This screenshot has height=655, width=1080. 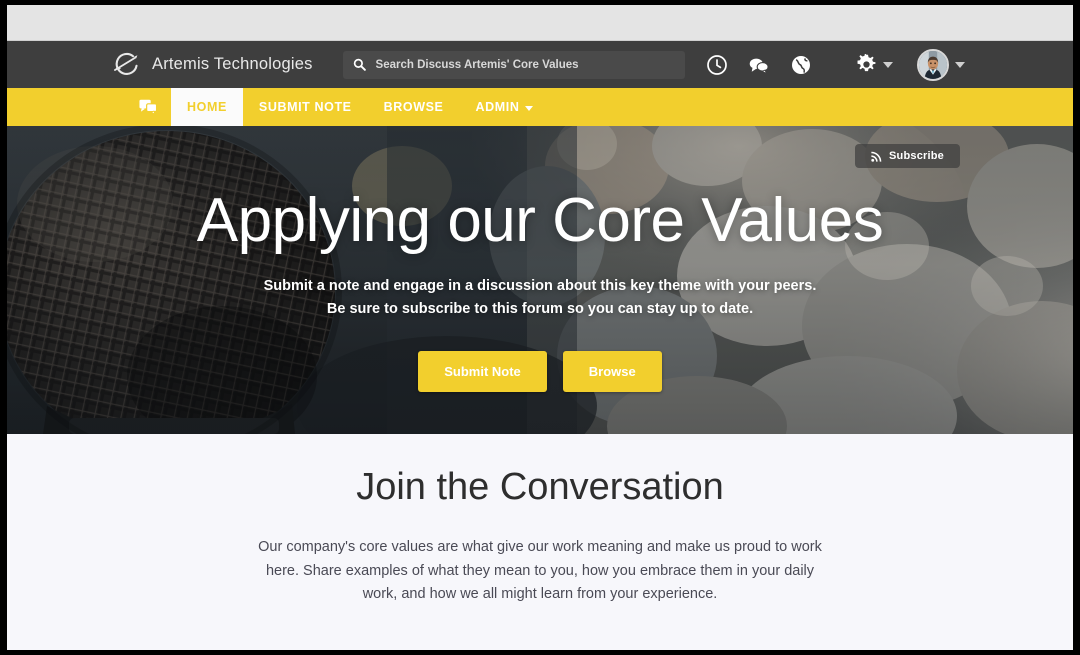 What do you see at coordinates (910, 64) in the screenshot?
I see `header-account-area` at bounding box center [910, 64].